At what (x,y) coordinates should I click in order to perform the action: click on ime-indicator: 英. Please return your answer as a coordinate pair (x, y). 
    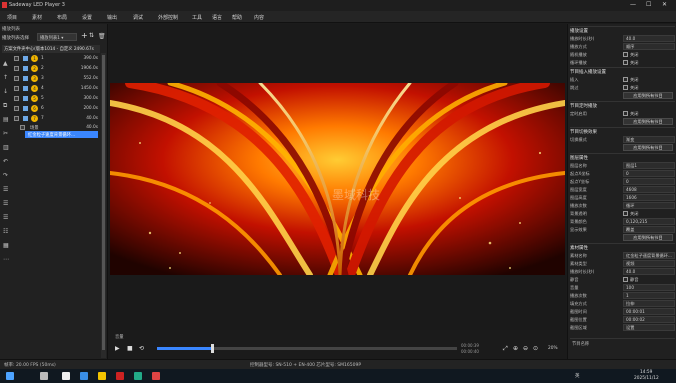
    Looking at the image, I should click on (577, 376).